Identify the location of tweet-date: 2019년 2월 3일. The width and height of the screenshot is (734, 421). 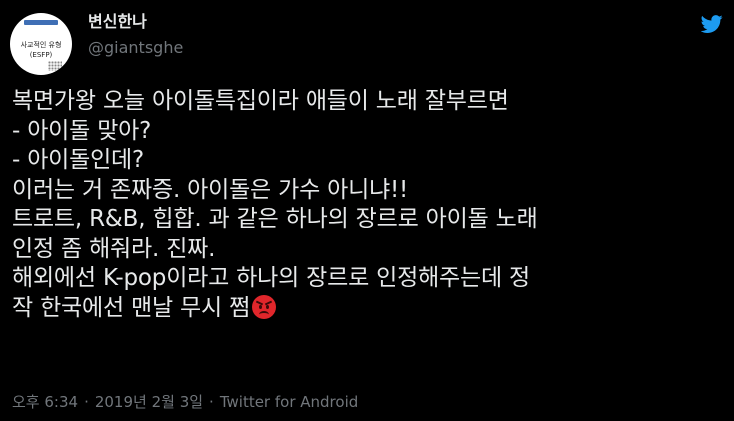
(149, 402).